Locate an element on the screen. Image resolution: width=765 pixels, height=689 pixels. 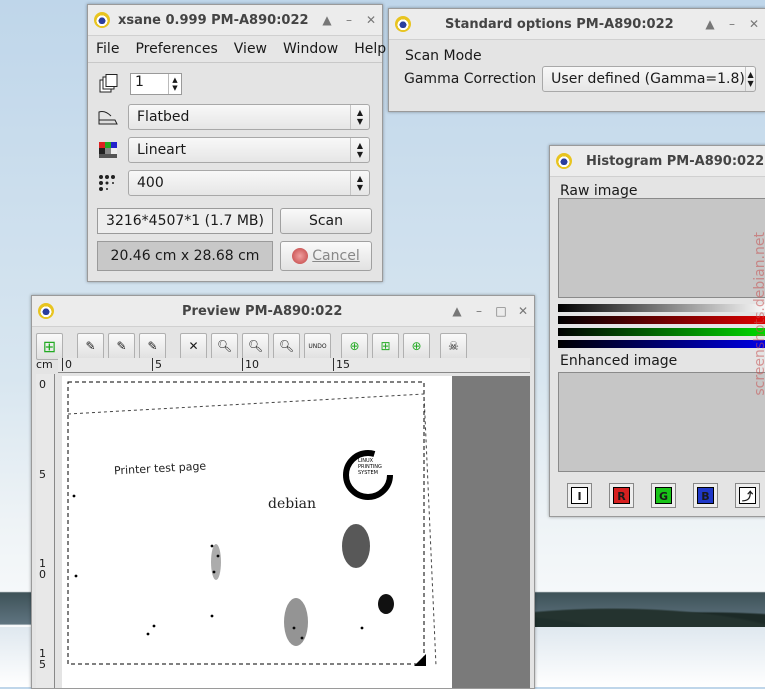
copies-spinbutton: 1 ▲ ▼ is located at coordinates (156, 83).